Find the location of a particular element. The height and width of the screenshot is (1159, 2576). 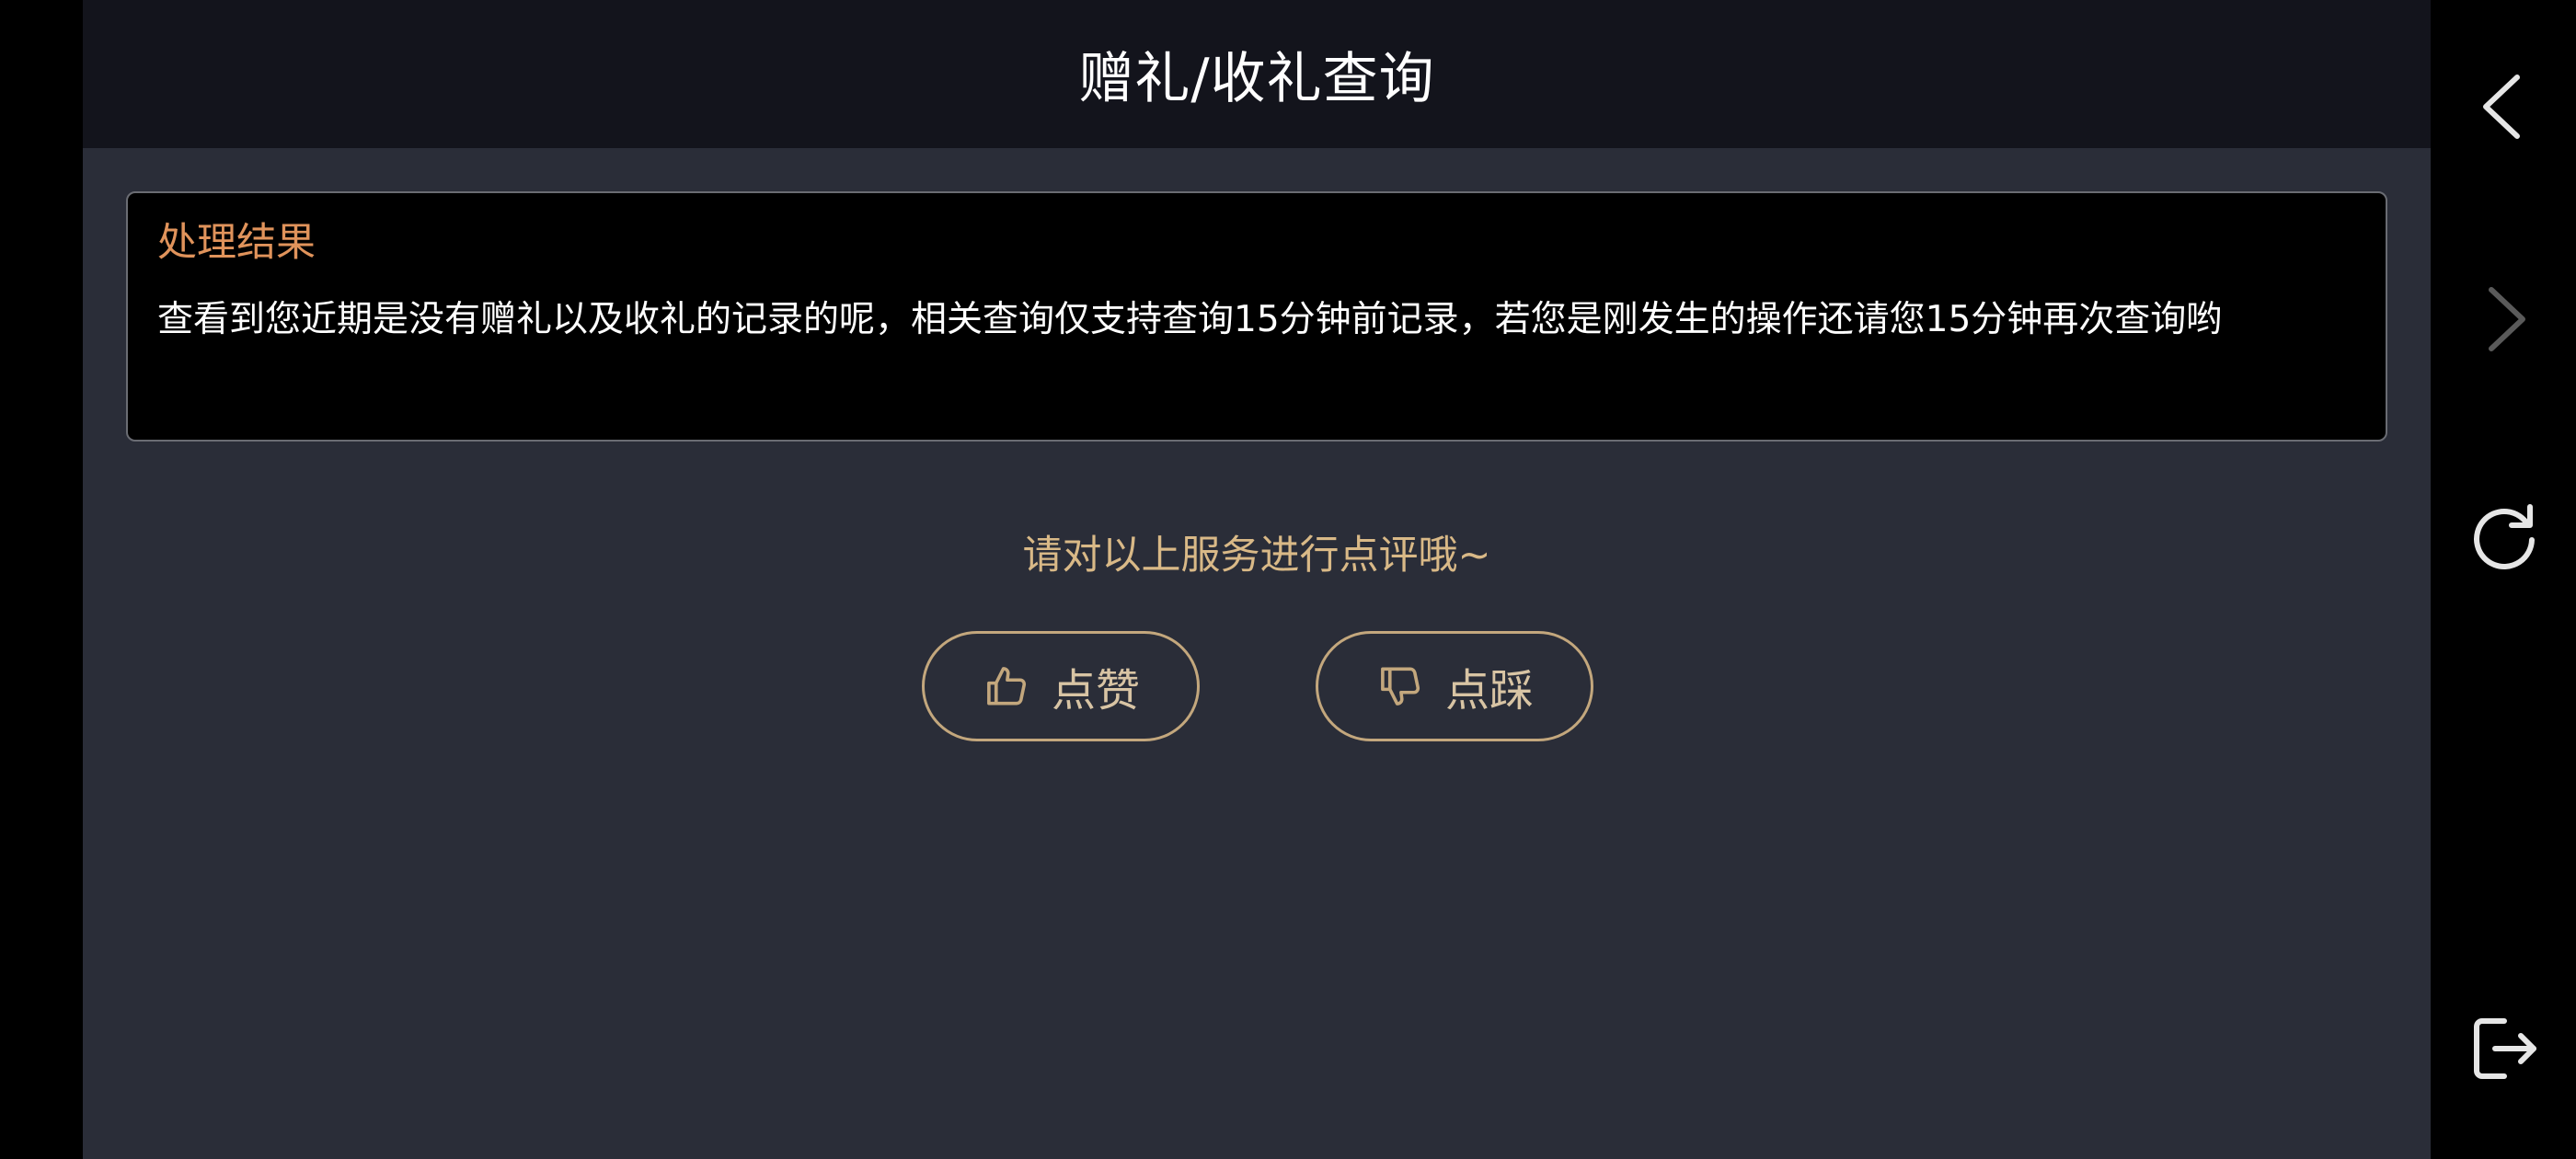

dislike-button: 点踩 is located at coordinates (1454, 686).